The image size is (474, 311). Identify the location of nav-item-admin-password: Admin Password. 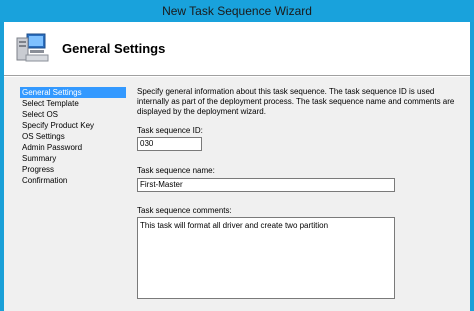
(73, 147).